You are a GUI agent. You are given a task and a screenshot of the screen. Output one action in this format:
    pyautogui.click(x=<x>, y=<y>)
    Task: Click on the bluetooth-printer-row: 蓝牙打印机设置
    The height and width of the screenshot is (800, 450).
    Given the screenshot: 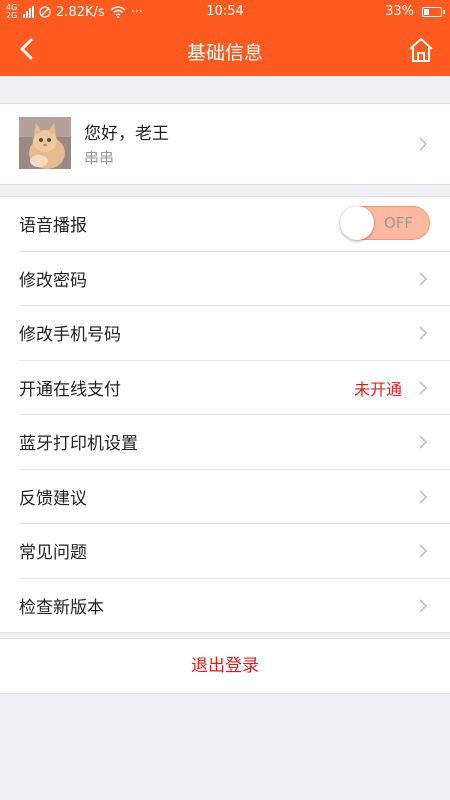 What is the action you would take?
    pyautogui.click(x=234, y=442)
    